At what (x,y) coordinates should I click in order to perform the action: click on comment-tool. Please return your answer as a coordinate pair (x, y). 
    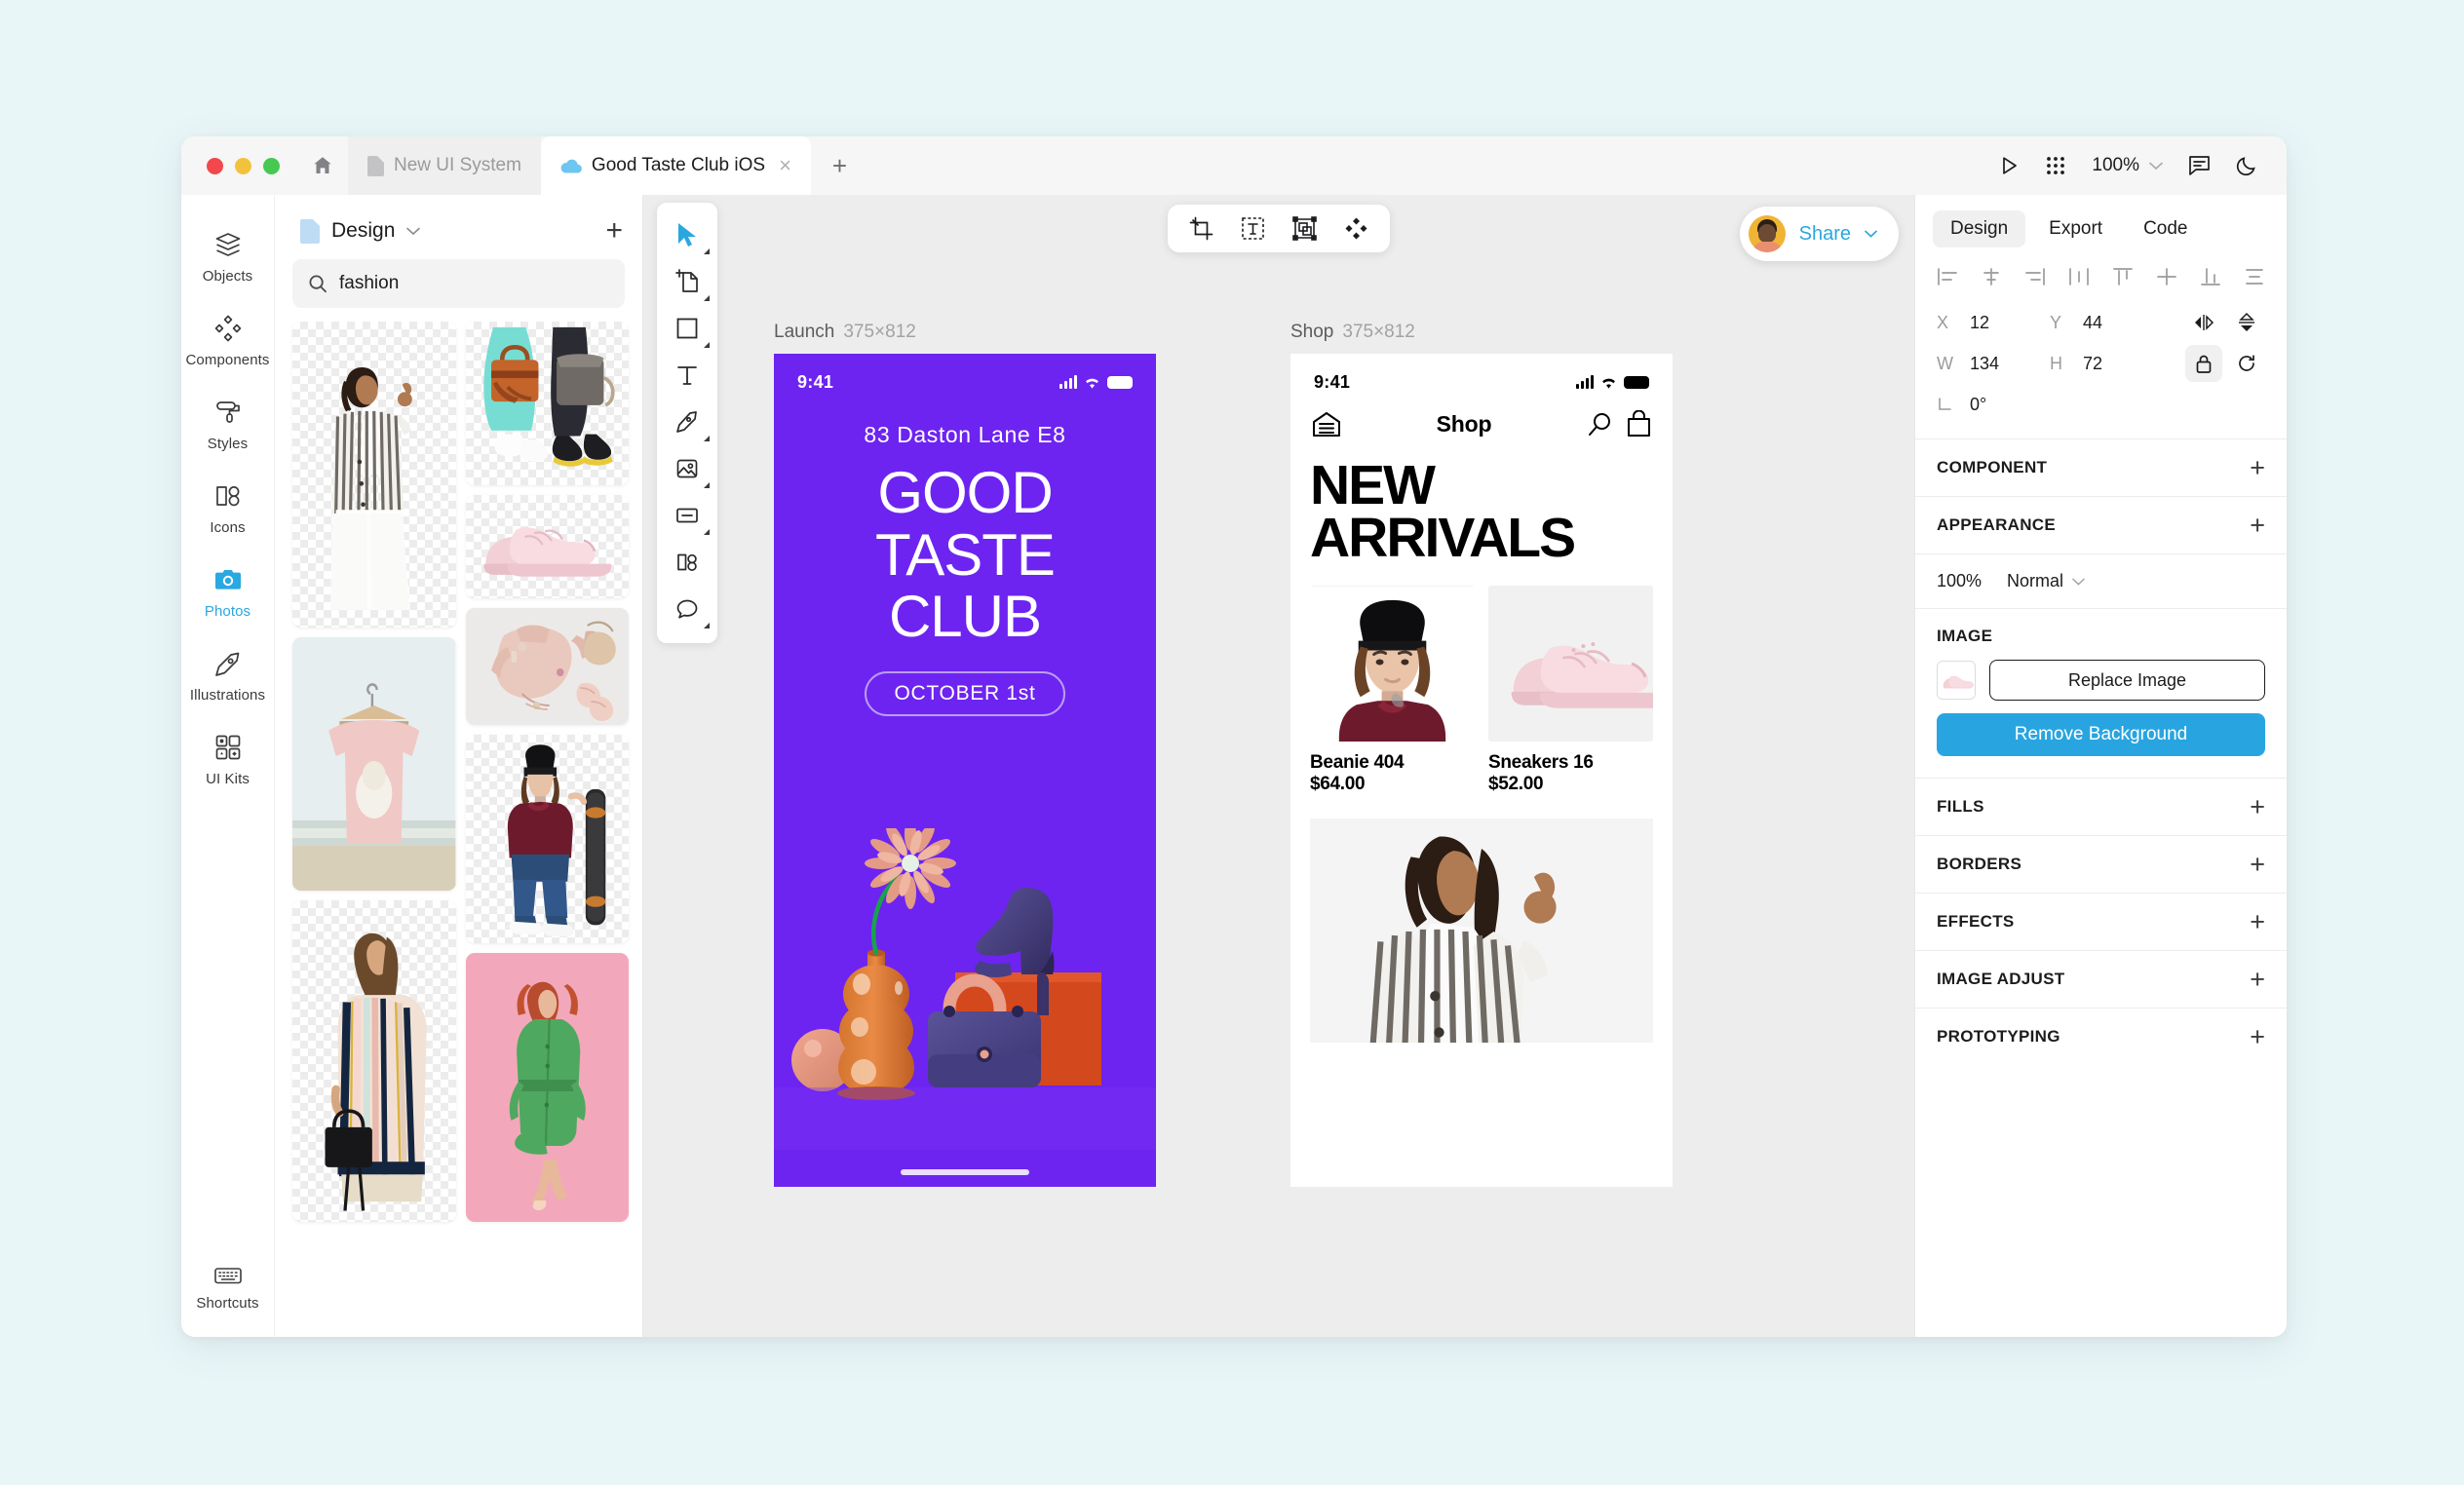
    Looking at the image, I should click on (687, 609).